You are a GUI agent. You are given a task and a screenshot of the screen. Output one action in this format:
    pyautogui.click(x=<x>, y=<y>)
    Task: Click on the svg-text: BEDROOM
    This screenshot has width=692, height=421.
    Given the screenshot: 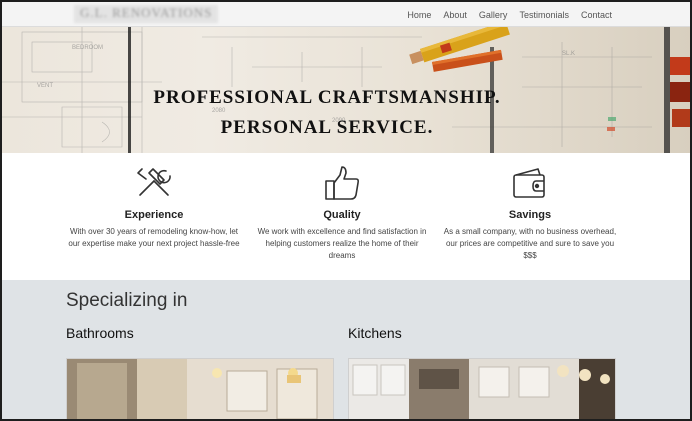 What is the action you would take?
    pyautogui.click(x=87, y=48)
    